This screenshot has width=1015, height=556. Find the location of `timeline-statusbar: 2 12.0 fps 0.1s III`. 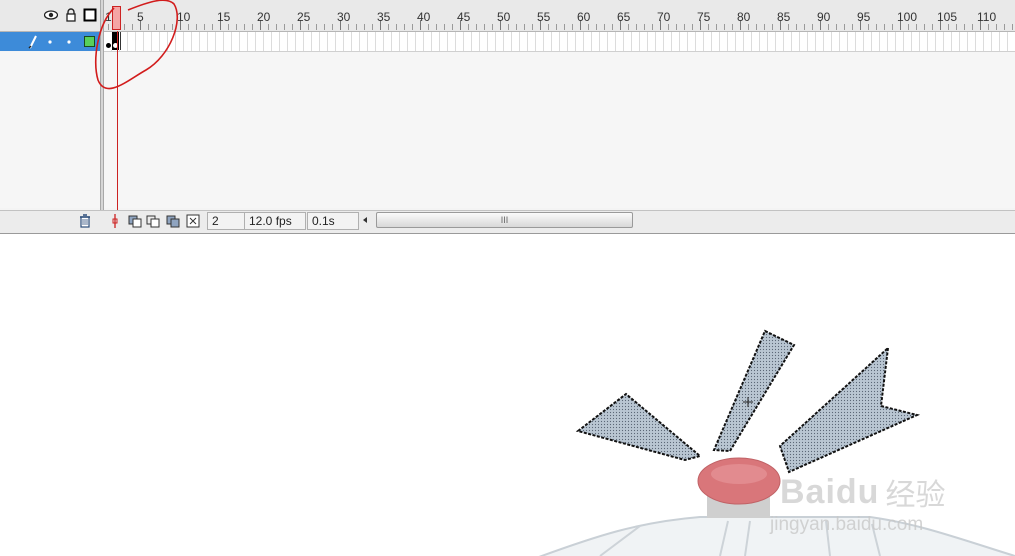

timeline-statusbar: 2 12.0 fps 0.1s III is located at coordinates (507, 221).